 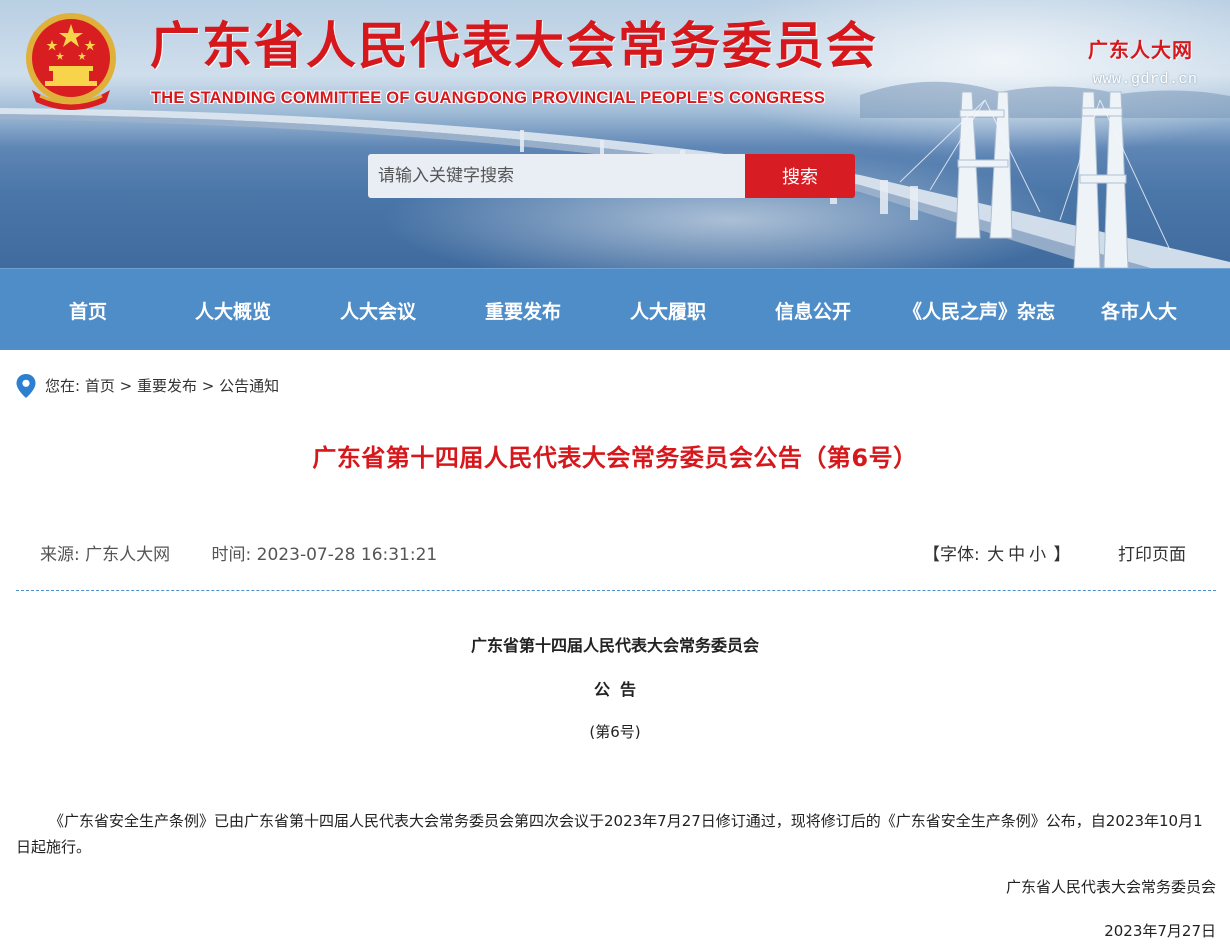 I want to click on font-size-label-close: 】, so click(x=1059, y=555).